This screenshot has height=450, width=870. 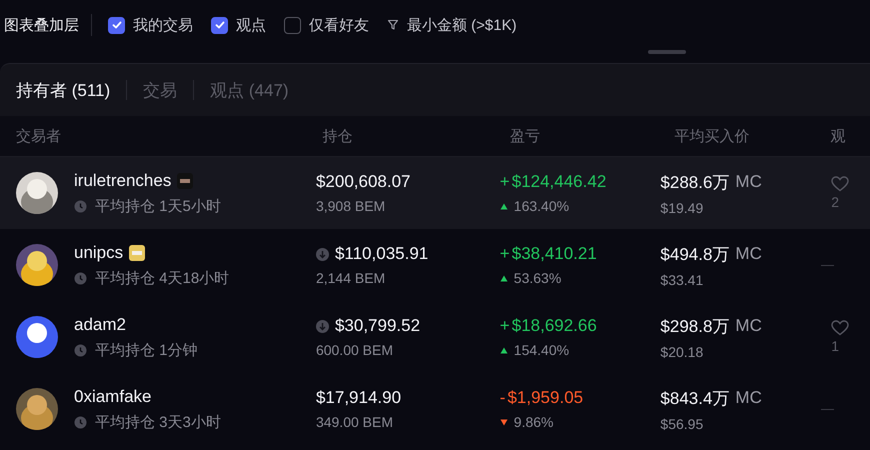 I want to click on column-header: 盈亏, so click(x=526, y=136).